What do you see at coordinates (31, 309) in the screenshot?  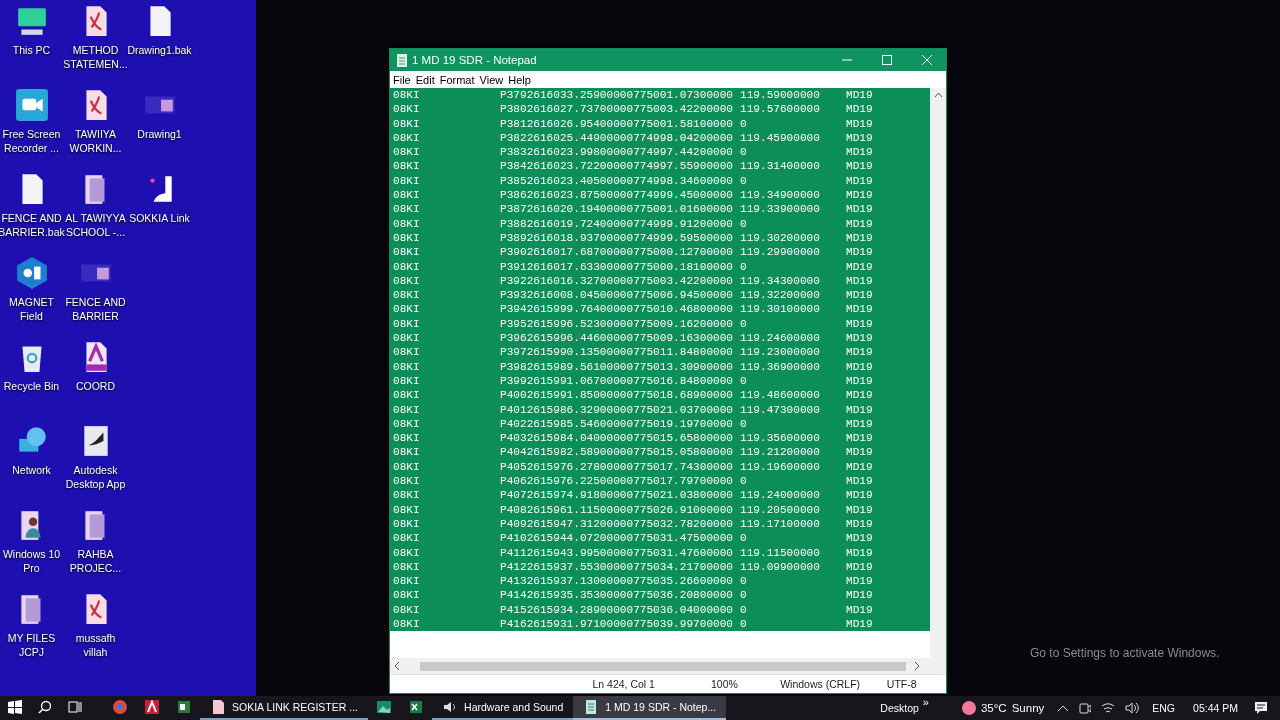 I see `icon-label: MAGNET Field` at bounding box center [31, 309].